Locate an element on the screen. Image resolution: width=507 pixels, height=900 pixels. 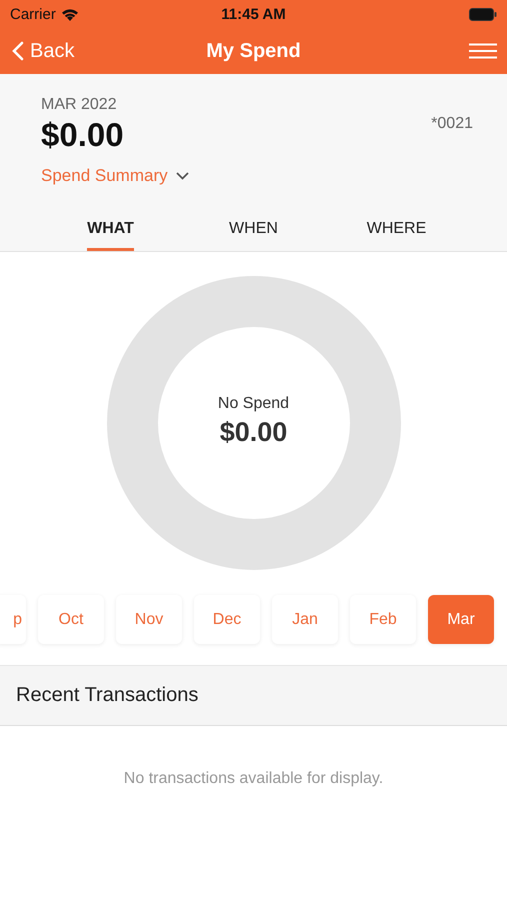
menu-icon is located at coordinates (483, 51).